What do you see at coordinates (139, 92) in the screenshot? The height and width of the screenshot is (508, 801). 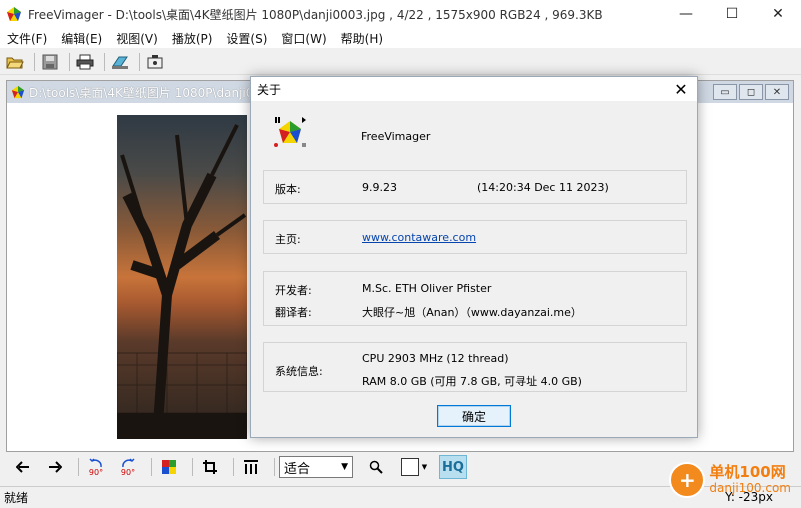 I see `child-title: D:\tools\桌面\4K壁纸图片 1080P\danji0003.jpg` at bounding box center [139, 92].